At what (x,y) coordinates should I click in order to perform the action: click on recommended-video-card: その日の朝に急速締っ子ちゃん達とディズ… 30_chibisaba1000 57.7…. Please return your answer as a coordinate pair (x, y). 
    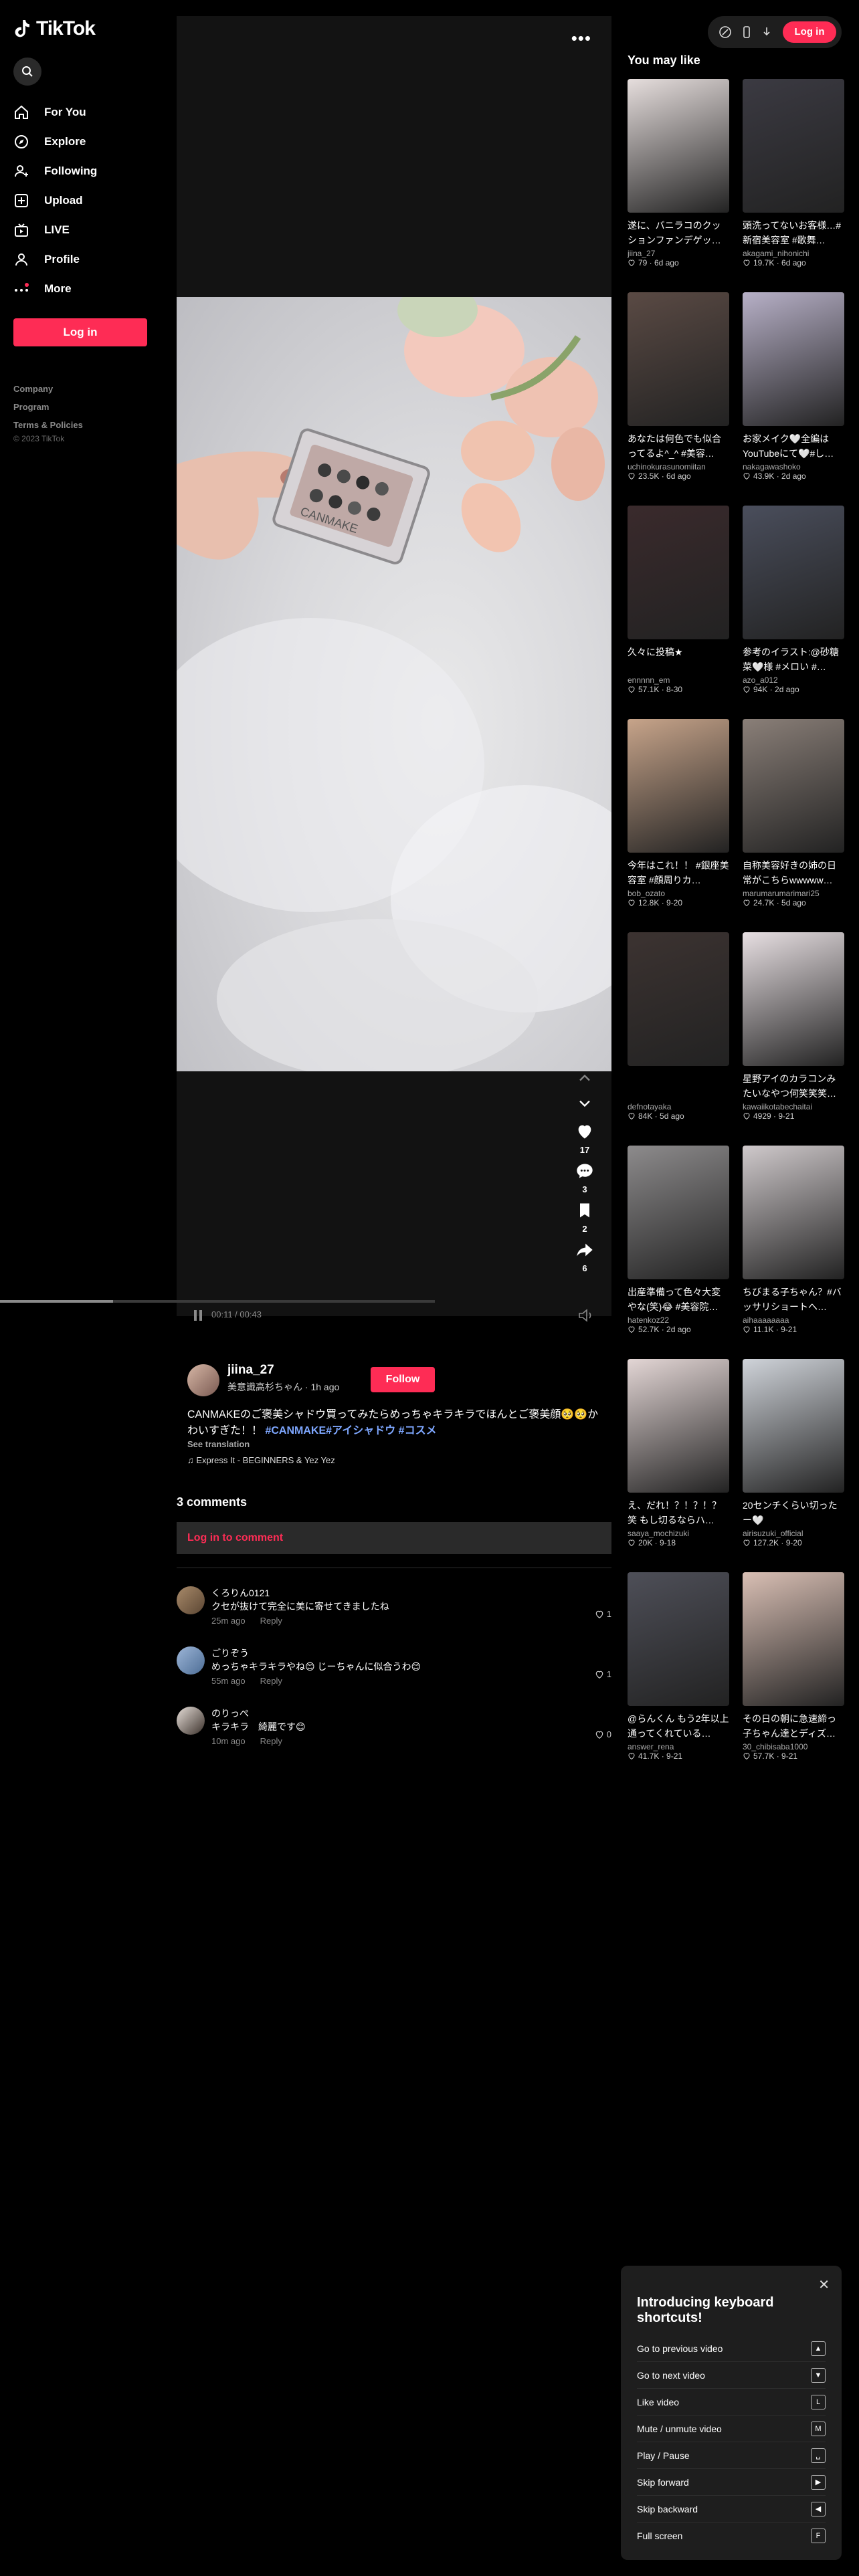
    Looking at the image, I should click on (794, 1667).